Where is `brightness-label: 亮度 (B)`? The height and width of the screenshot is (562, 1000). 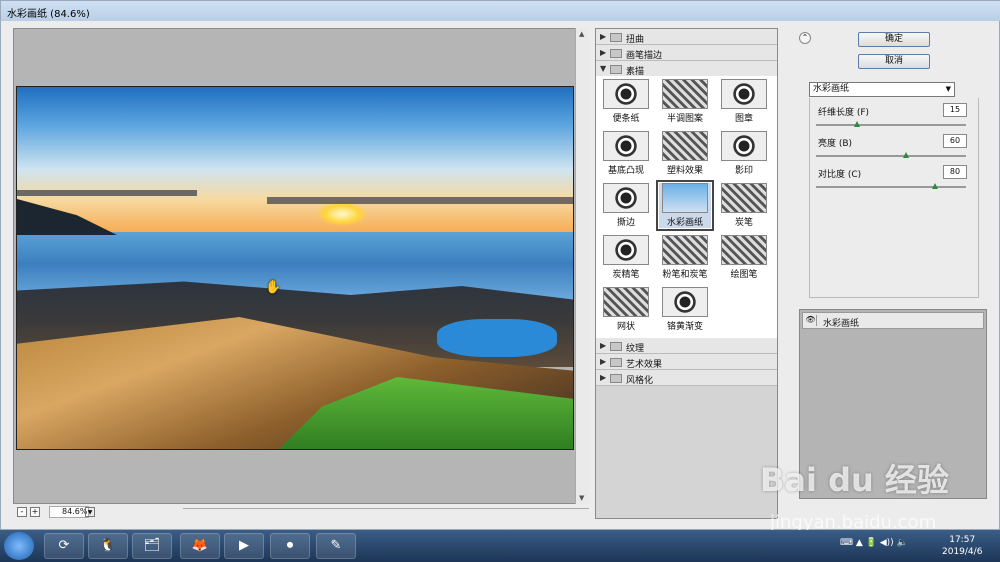
brightness-label: 亮度 (B) is located at coordinates (835, 144).